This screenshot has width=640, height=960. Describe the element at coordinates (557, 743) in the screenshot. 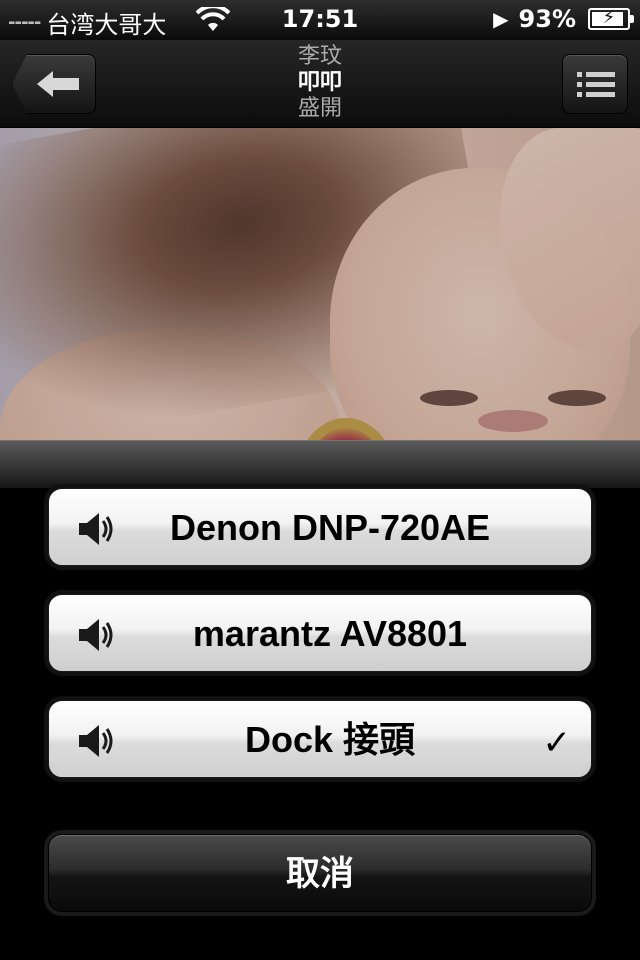

I see `checkmark-icon: ✓` at that location.